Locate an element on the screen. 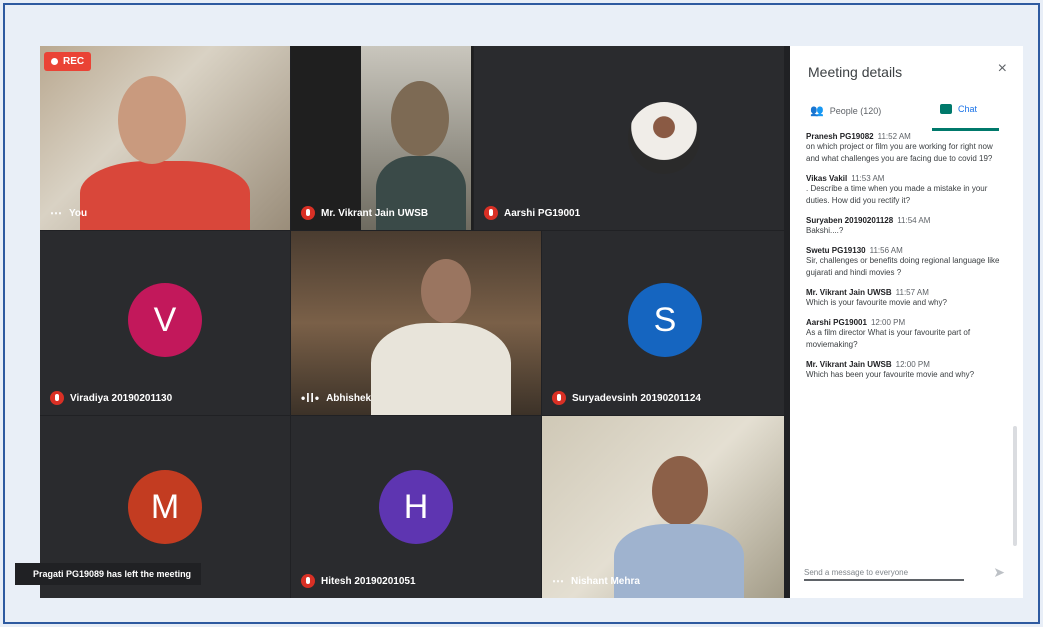 The image size is (1043, 627). message-input: Send a message to everyone is located at coordinates (884, 574).